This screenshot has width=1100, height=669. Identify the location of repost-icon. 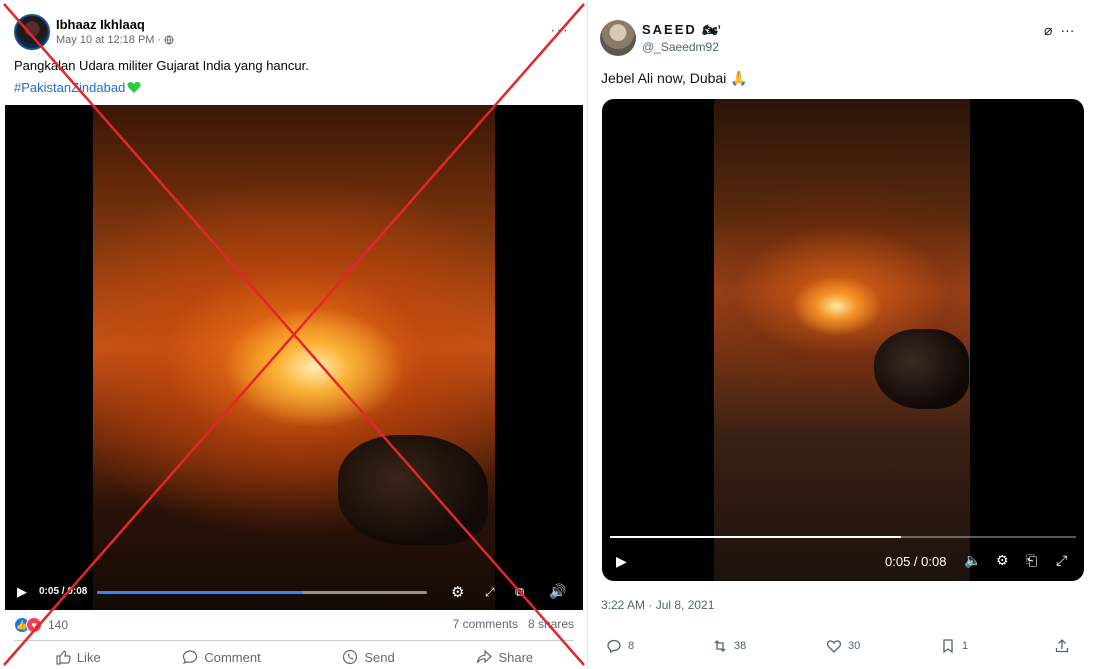
(720, 646).